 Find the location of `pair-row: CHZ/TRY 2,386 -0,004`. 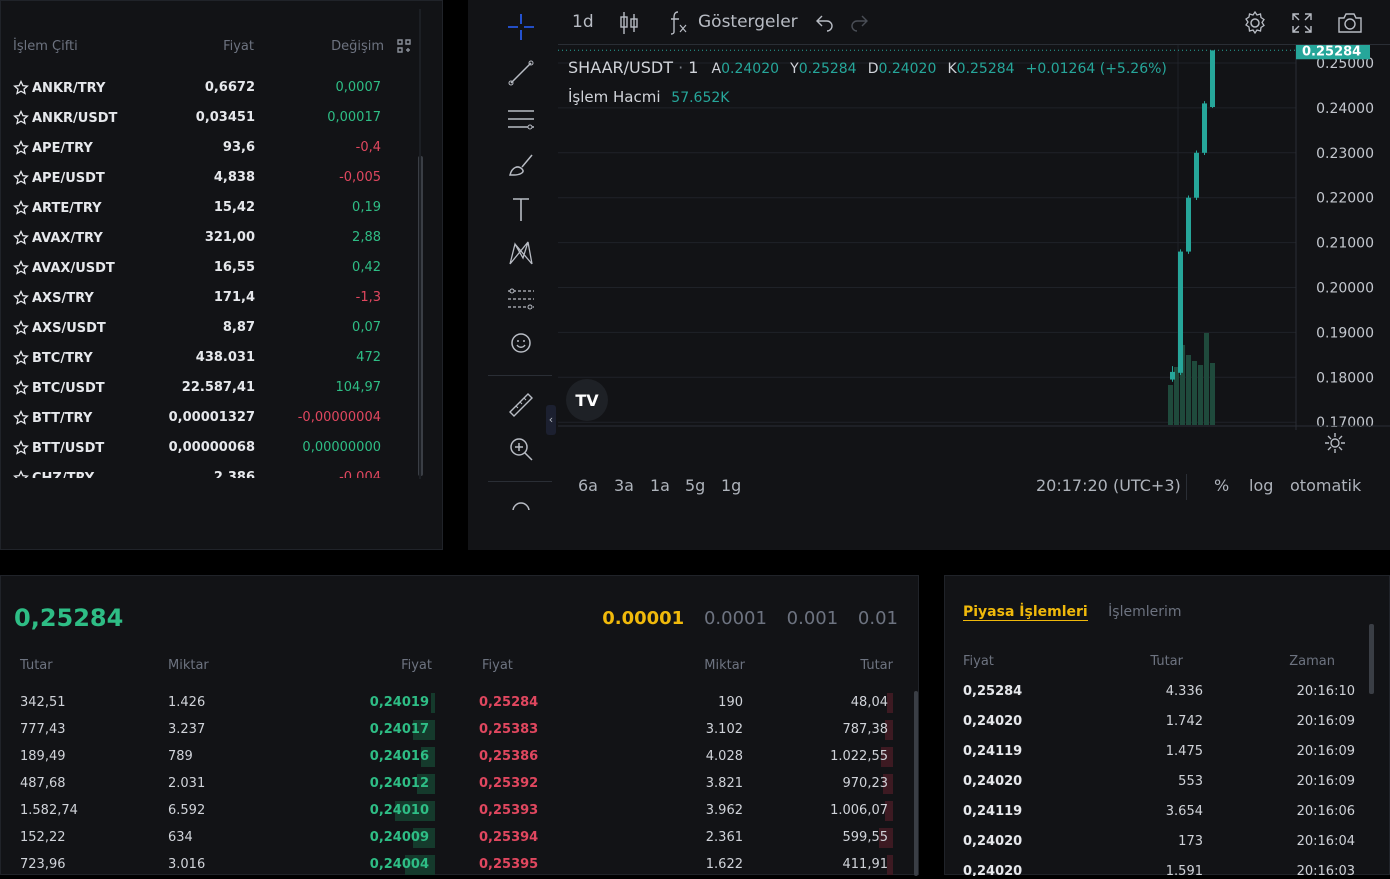

pair-row: CHZ/TRY 2,386 -0,004 is located at coordinates (211, 470).